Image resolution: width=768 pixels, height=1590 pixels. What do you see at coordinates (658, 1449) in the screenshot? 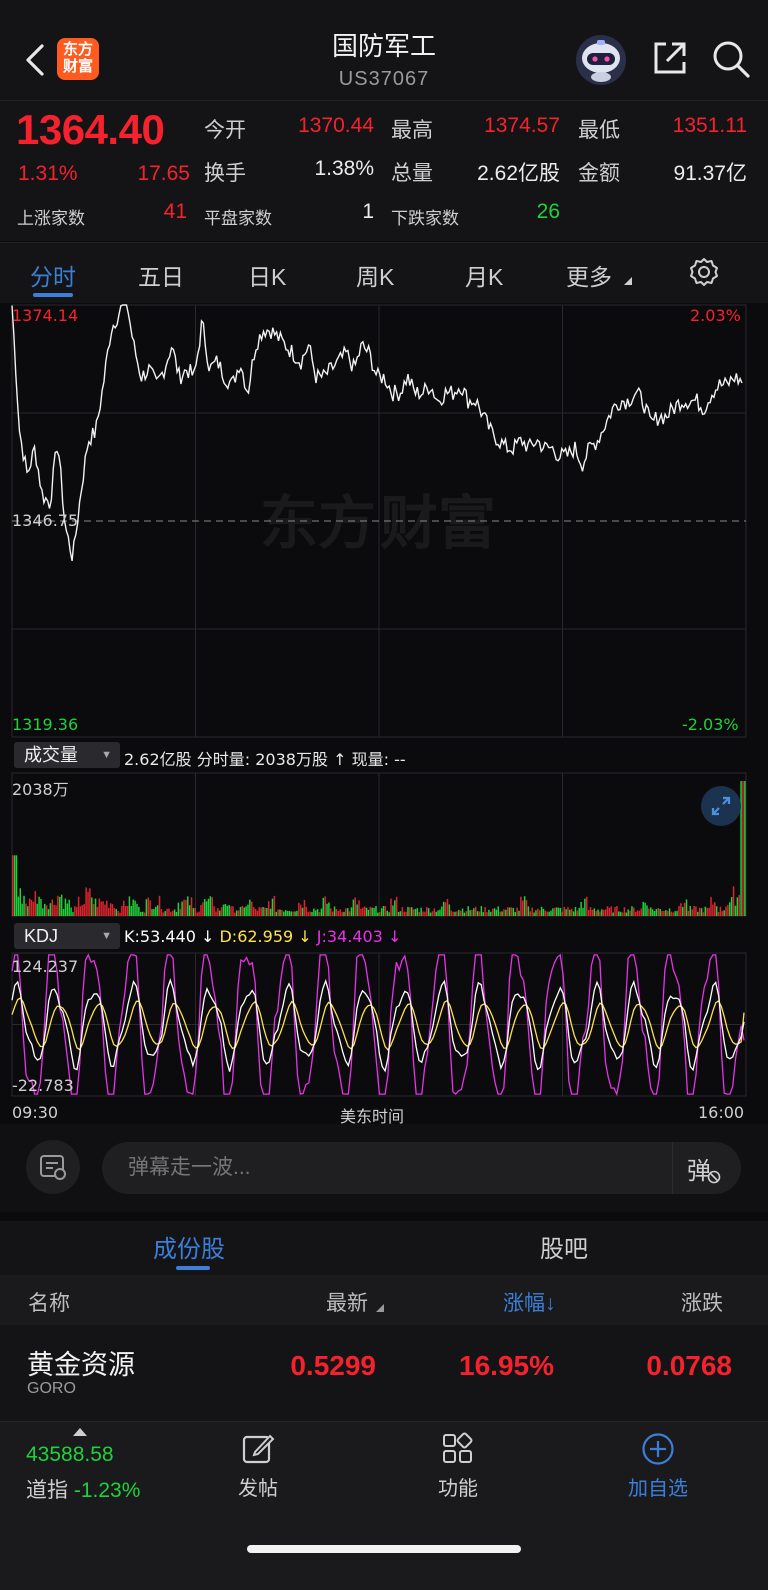
I see `add-watchlist-icon` at bounding box center [658, 1449].